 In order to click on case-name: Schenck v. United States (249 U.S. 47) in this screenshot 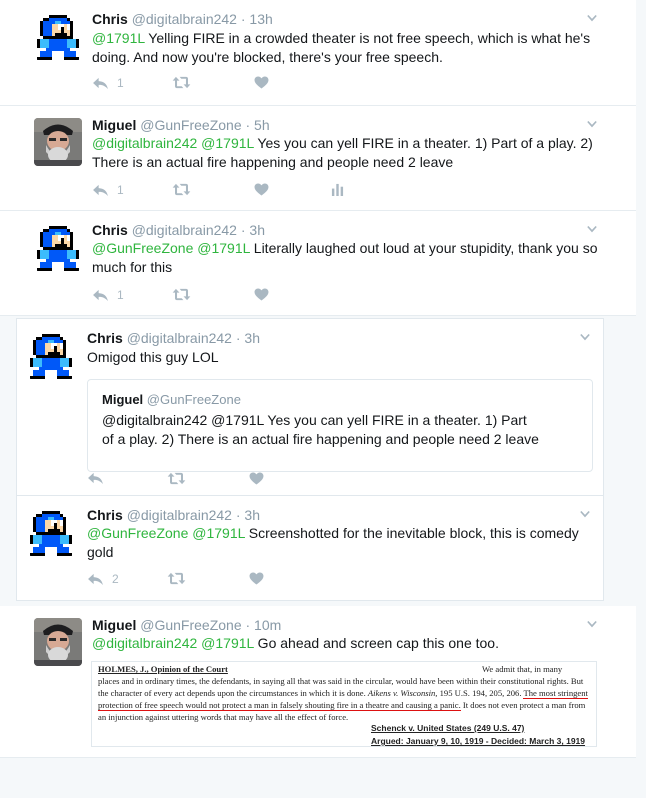, I will do `click(448, 728)`.